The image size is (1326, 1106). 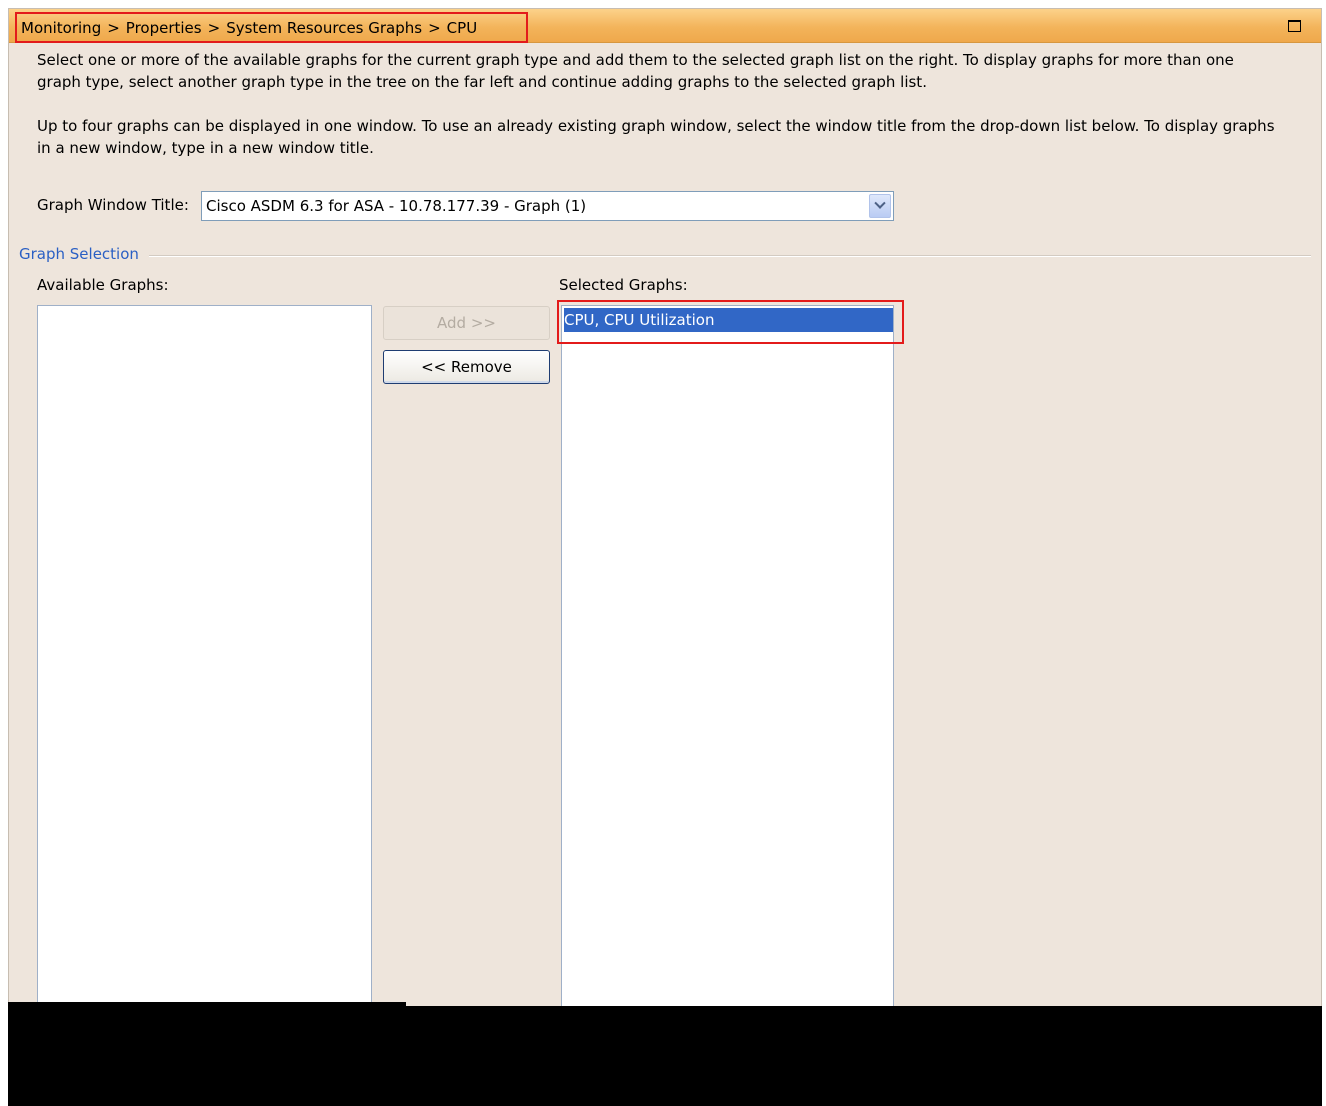 What do you see at coordinates (730, 256) in the screenshot?
I see `group-divider` at bounding box center [730, 256].